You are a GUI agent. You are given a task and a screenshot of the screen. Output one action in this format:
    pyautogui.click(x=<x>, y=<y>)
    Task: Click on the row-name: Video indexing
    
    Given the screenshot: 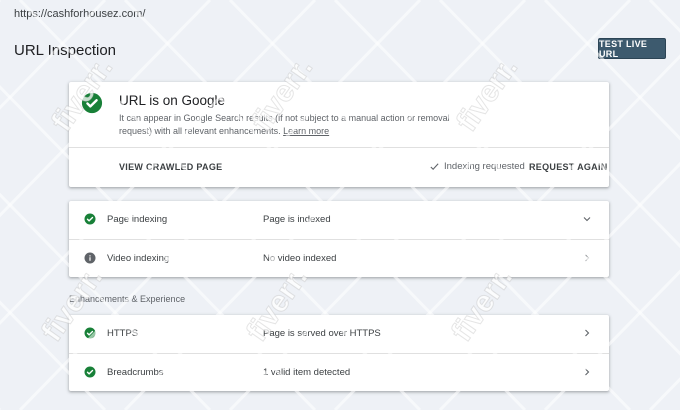 What is the action you would take?
    pyautogui.click(x=138, y=258)
    